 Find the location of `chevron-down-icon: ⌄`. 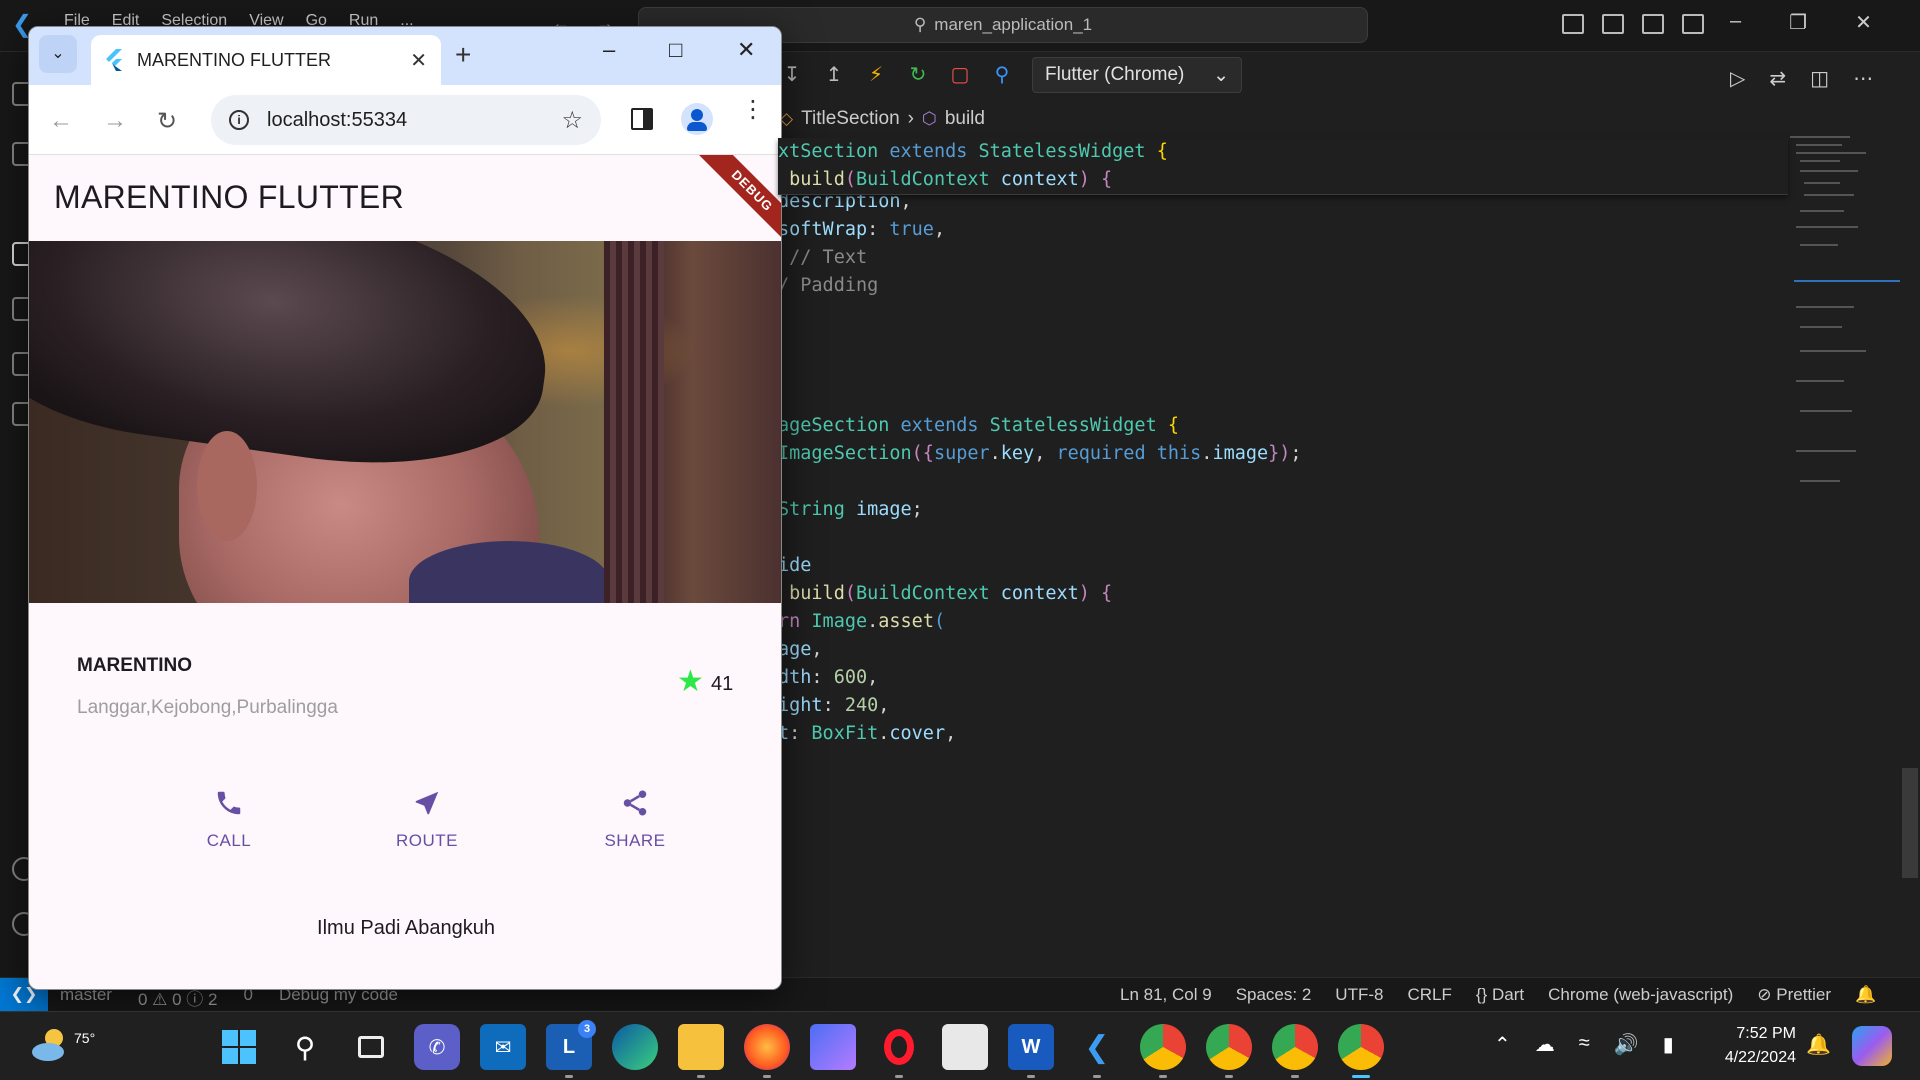

chevron-down-icon: ⌄ is located at coordinates (1221, 75).